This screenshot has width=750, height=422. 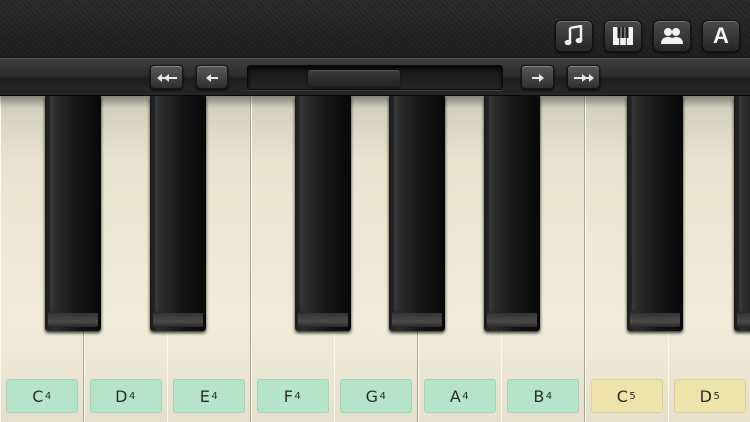 I want to click on users-icon, so click(x=672, y=36).